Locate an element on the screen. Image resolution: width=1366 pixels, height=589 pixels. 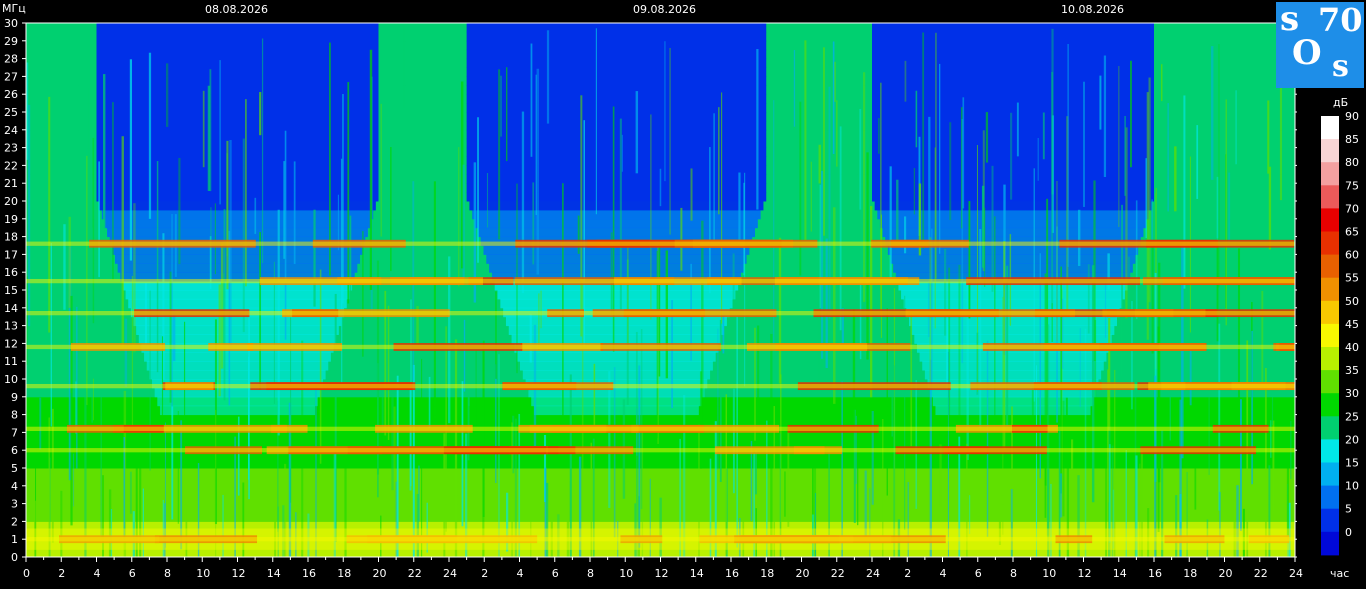
colorbar-tick-label: 20 is located at coordinates (1352, 439).